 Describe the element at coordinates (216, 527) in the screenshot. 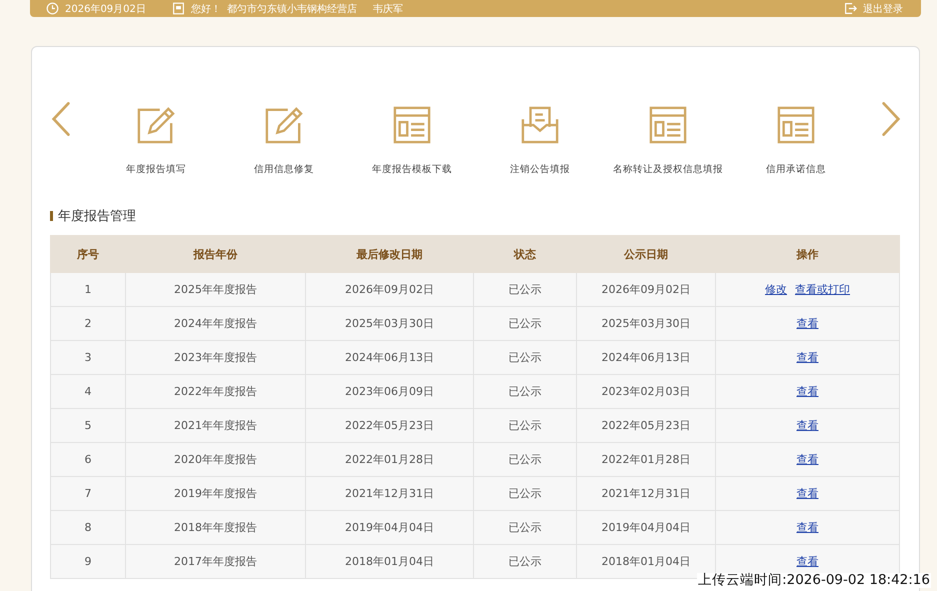

I see `table-cell: 2018年年度报告` at that location.